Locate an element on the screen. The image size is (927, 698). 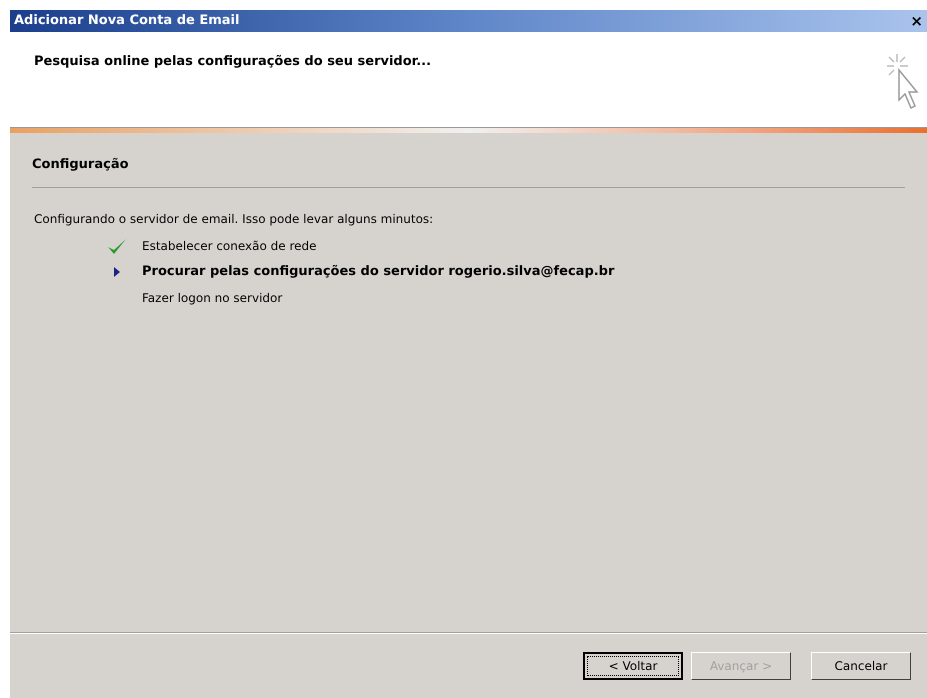
dialog-button: < Voltar is located at coordinates (633, 666).